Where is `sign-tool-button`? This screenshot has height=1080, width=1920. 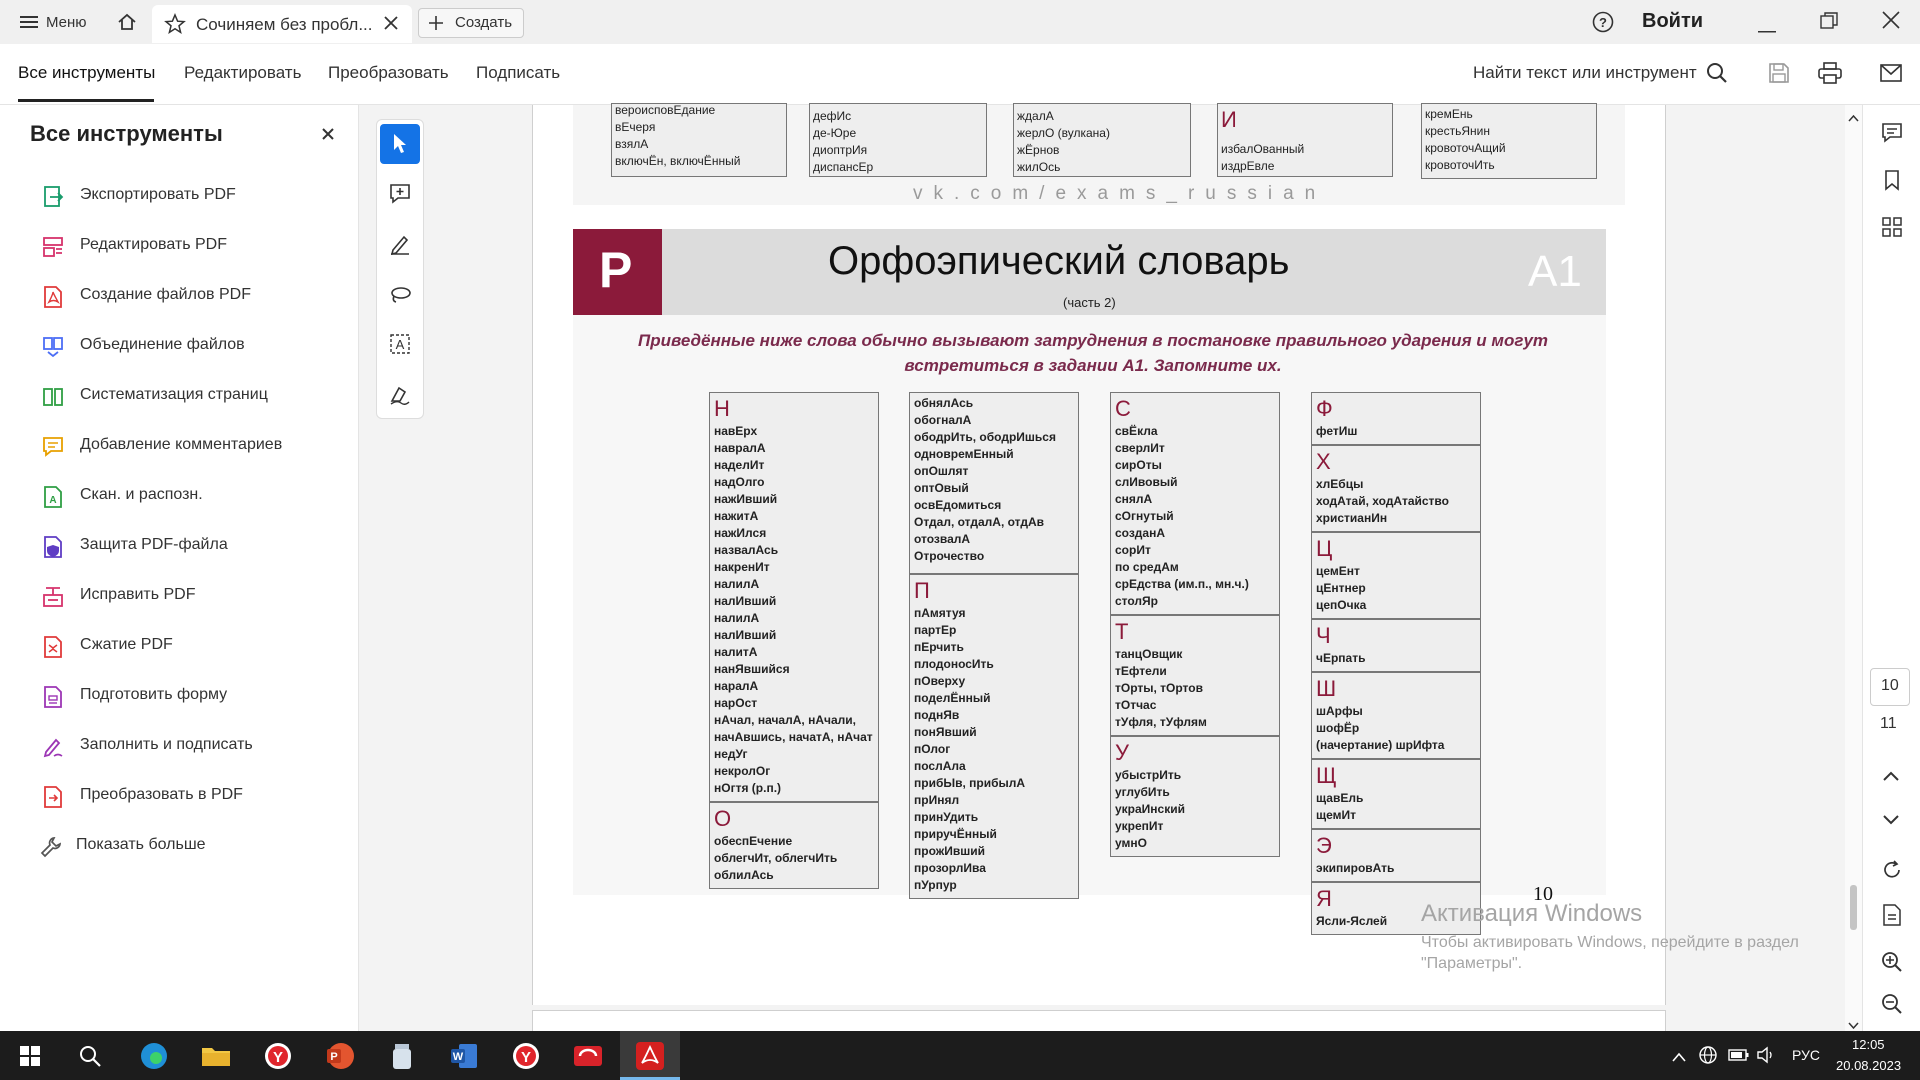 sign-tool-button is located at coordinates (400, 394).